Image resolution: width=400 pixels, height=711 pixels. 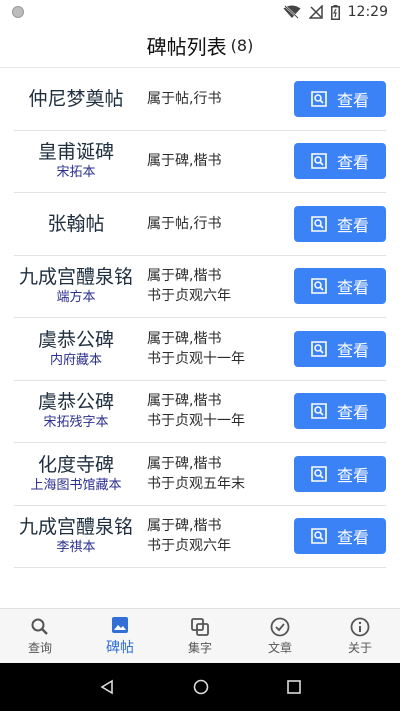 What do you see at coordinates (359, 647) in the screenshot?
I see `nav-about-label: 关于` at bounding box center [359, 647].